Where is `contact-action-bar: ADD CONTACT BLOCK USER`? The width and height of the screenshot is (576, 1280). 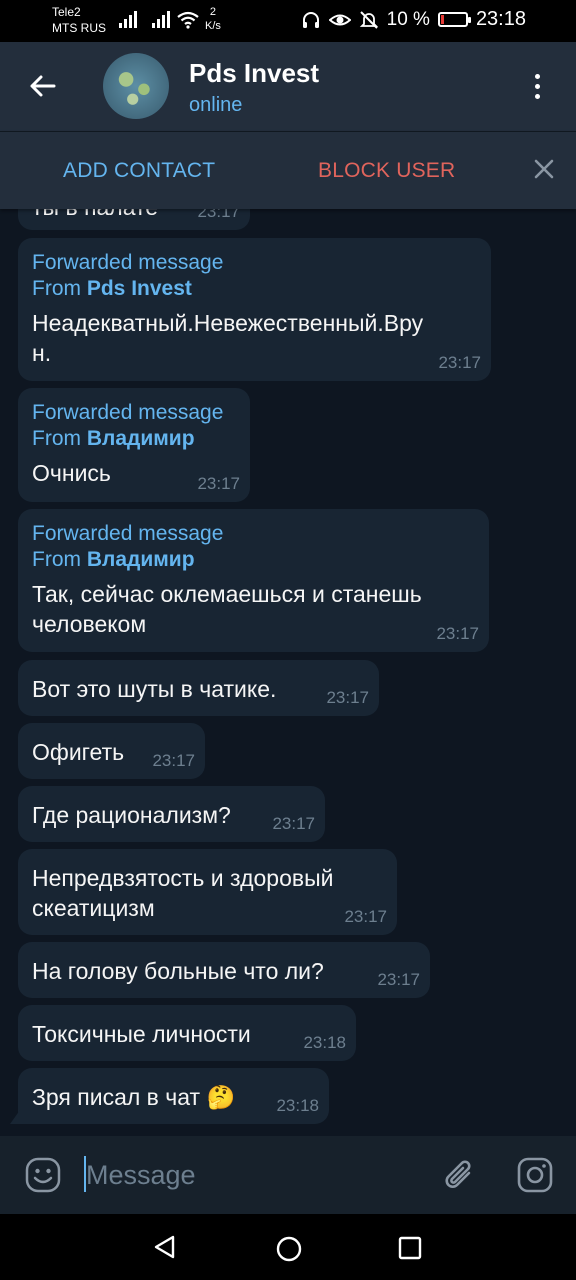
contact-action-bar: ADD CONTACT BLOCK USER is located at coordinates (288, 170).